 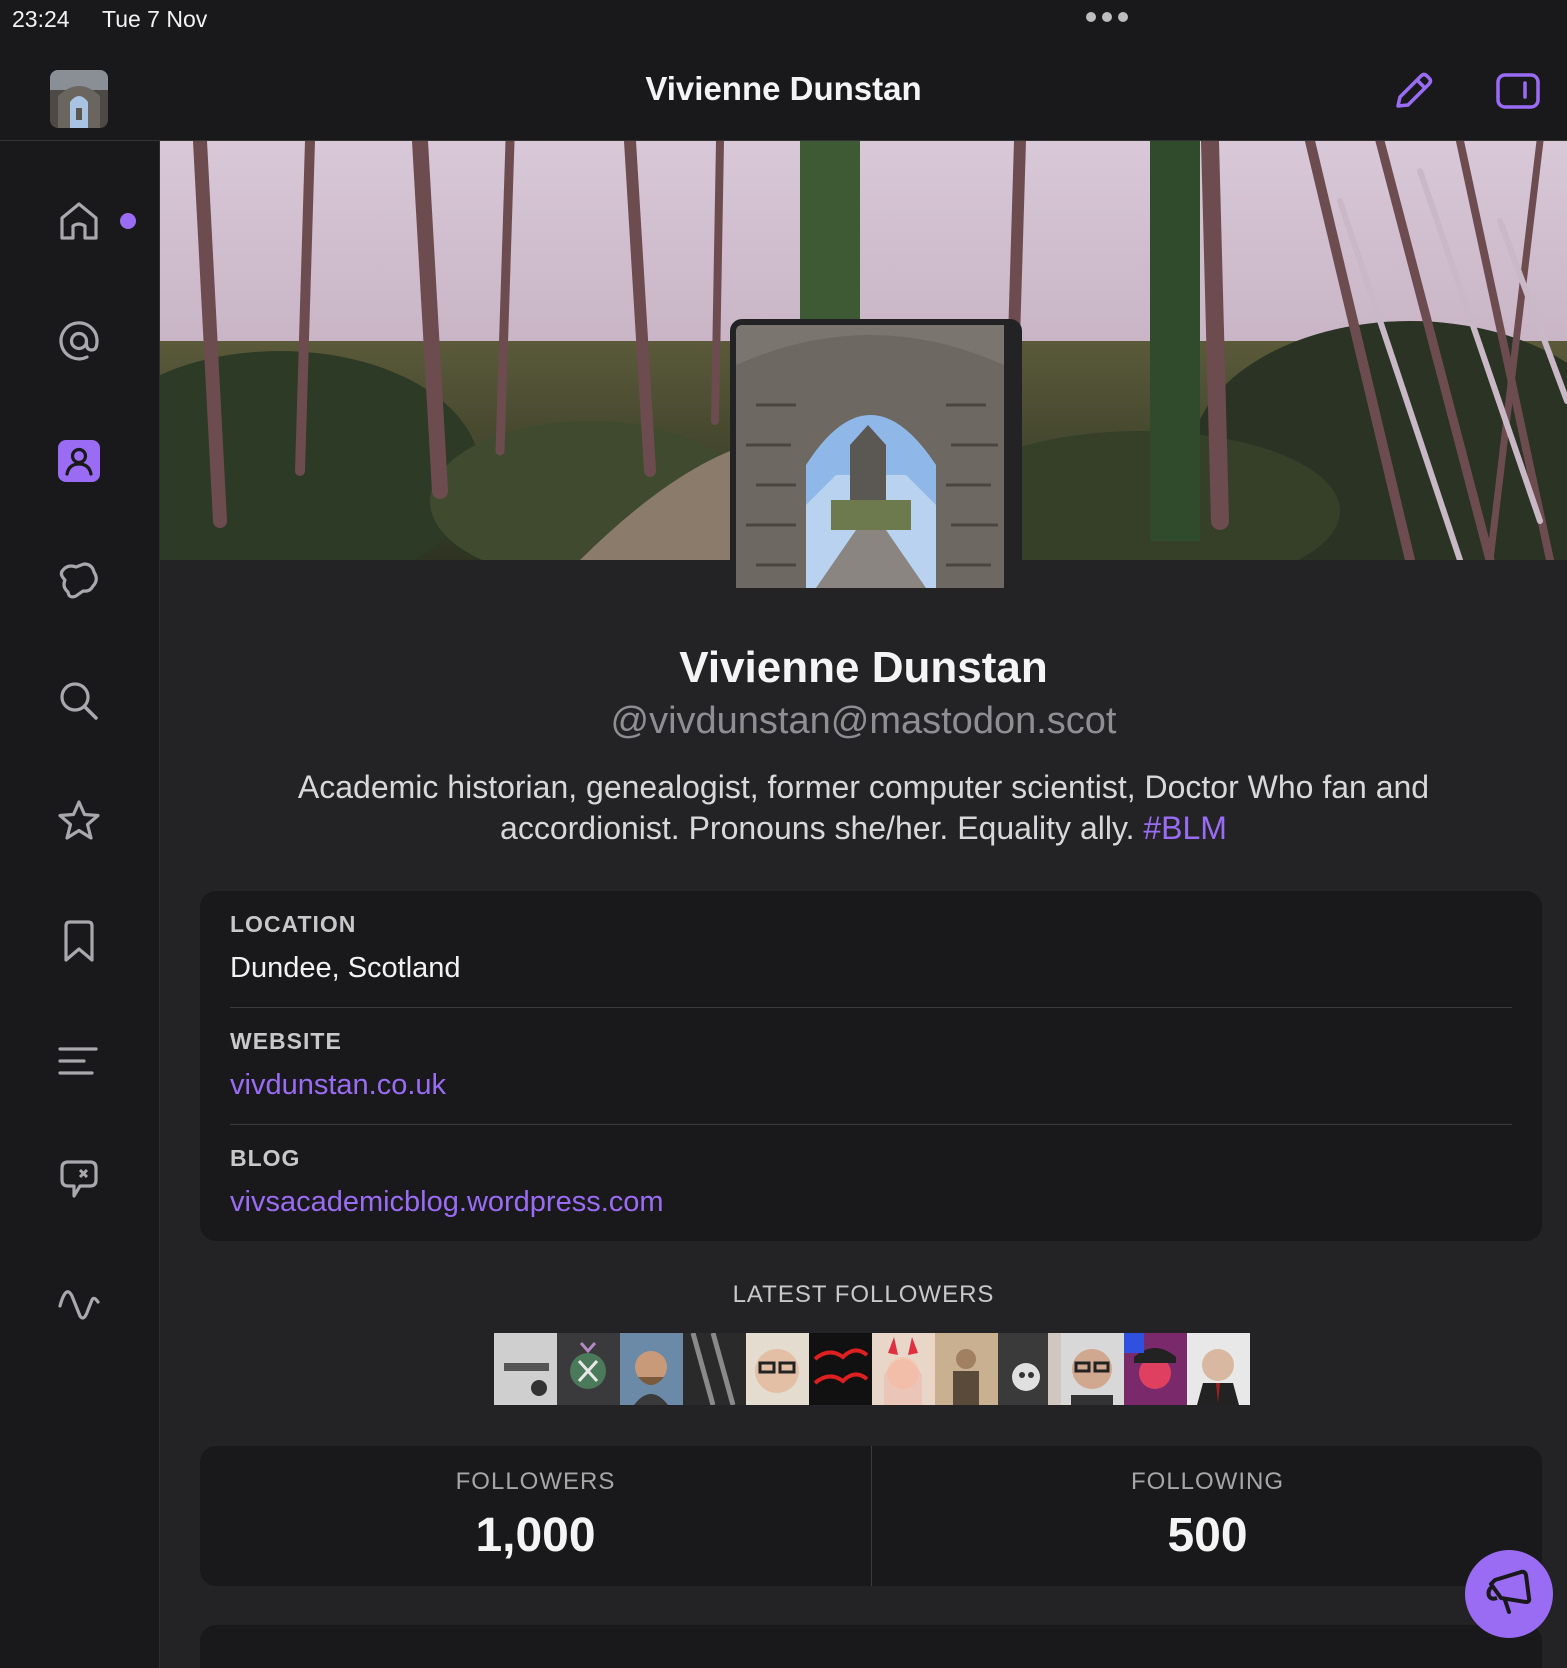 What do you see at coordinates (345, 968) in the screenshot?
I see `field-location-value: Dundee, Scotland` at bounding box center [345, 968].